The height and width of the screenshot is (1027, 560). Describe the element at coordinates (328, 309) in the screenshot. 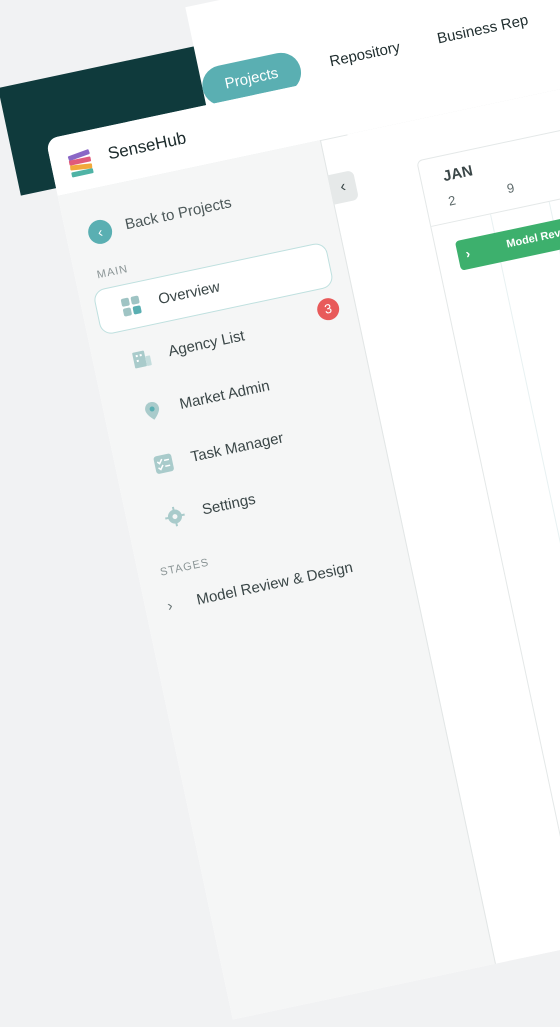

I see `notification-badge: 3` at that location.